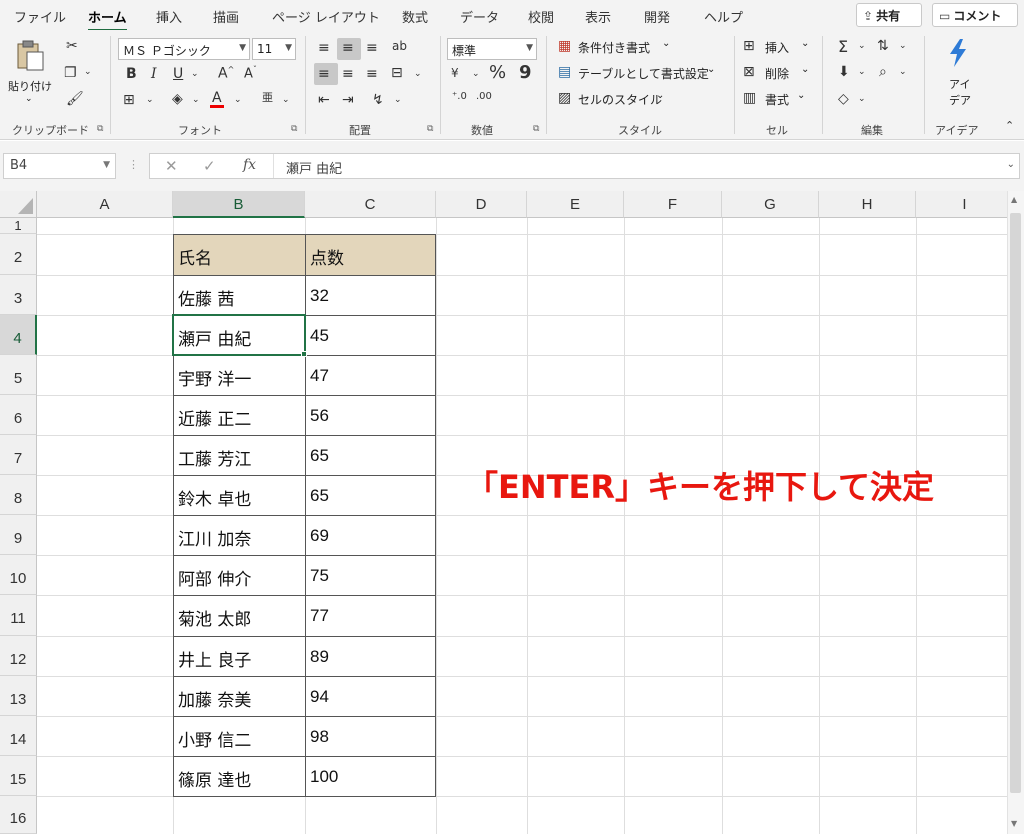 The image size is (1024, 834). What do you see at coordinates (18, 575) in the screenshot?
I see `row-header-10: 10` at bounding box center [18, 575].